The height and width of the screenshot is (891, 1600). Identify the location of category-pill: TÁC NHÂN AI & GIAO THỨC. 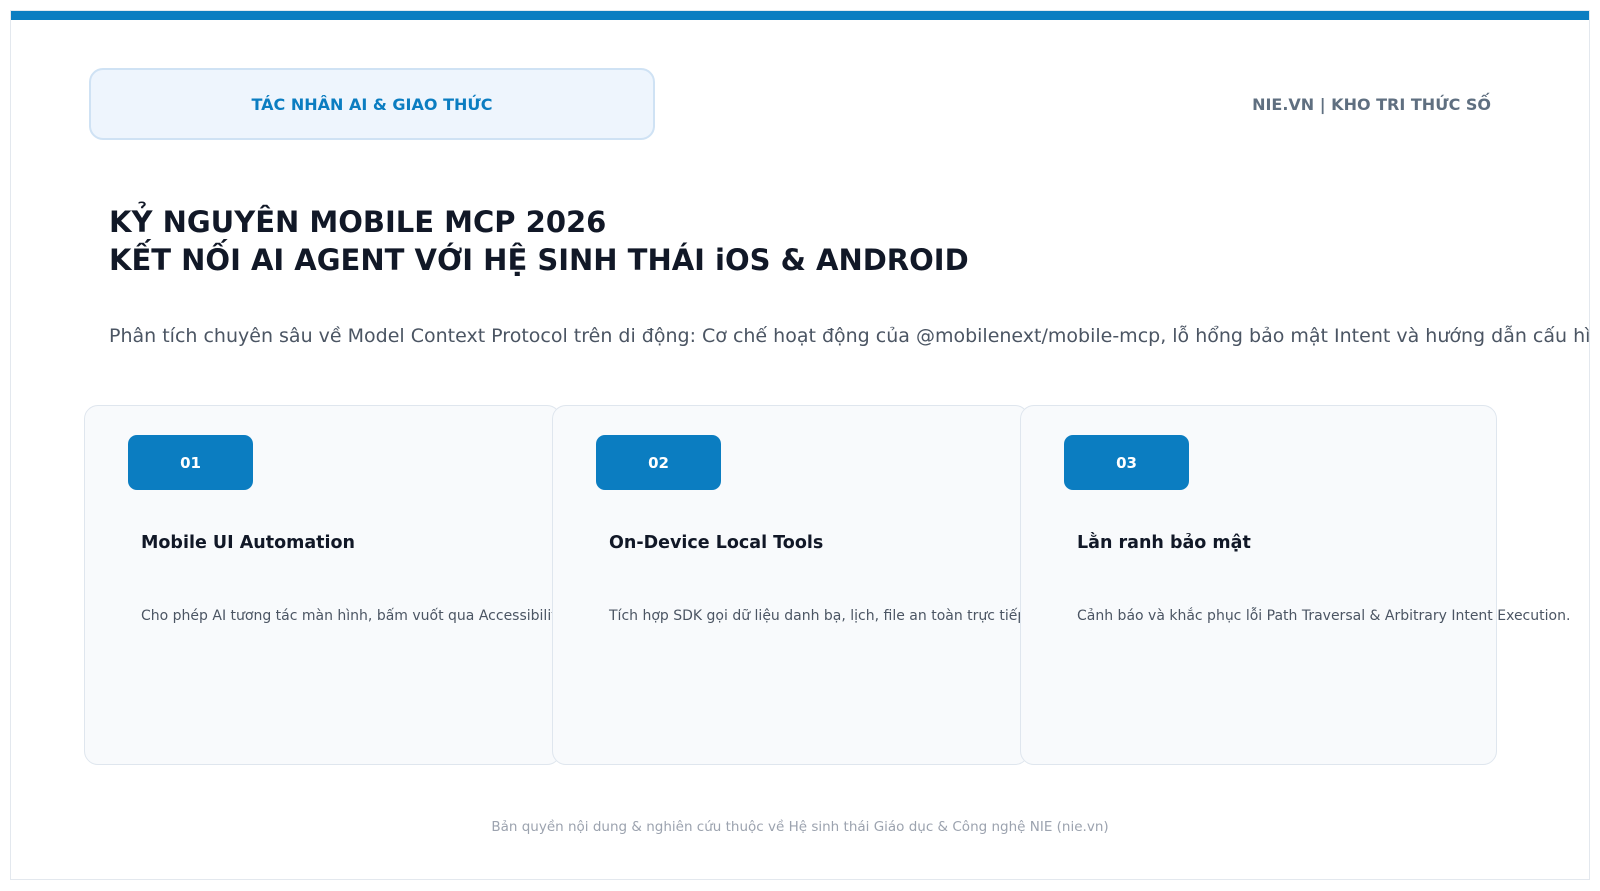
(372, 104).